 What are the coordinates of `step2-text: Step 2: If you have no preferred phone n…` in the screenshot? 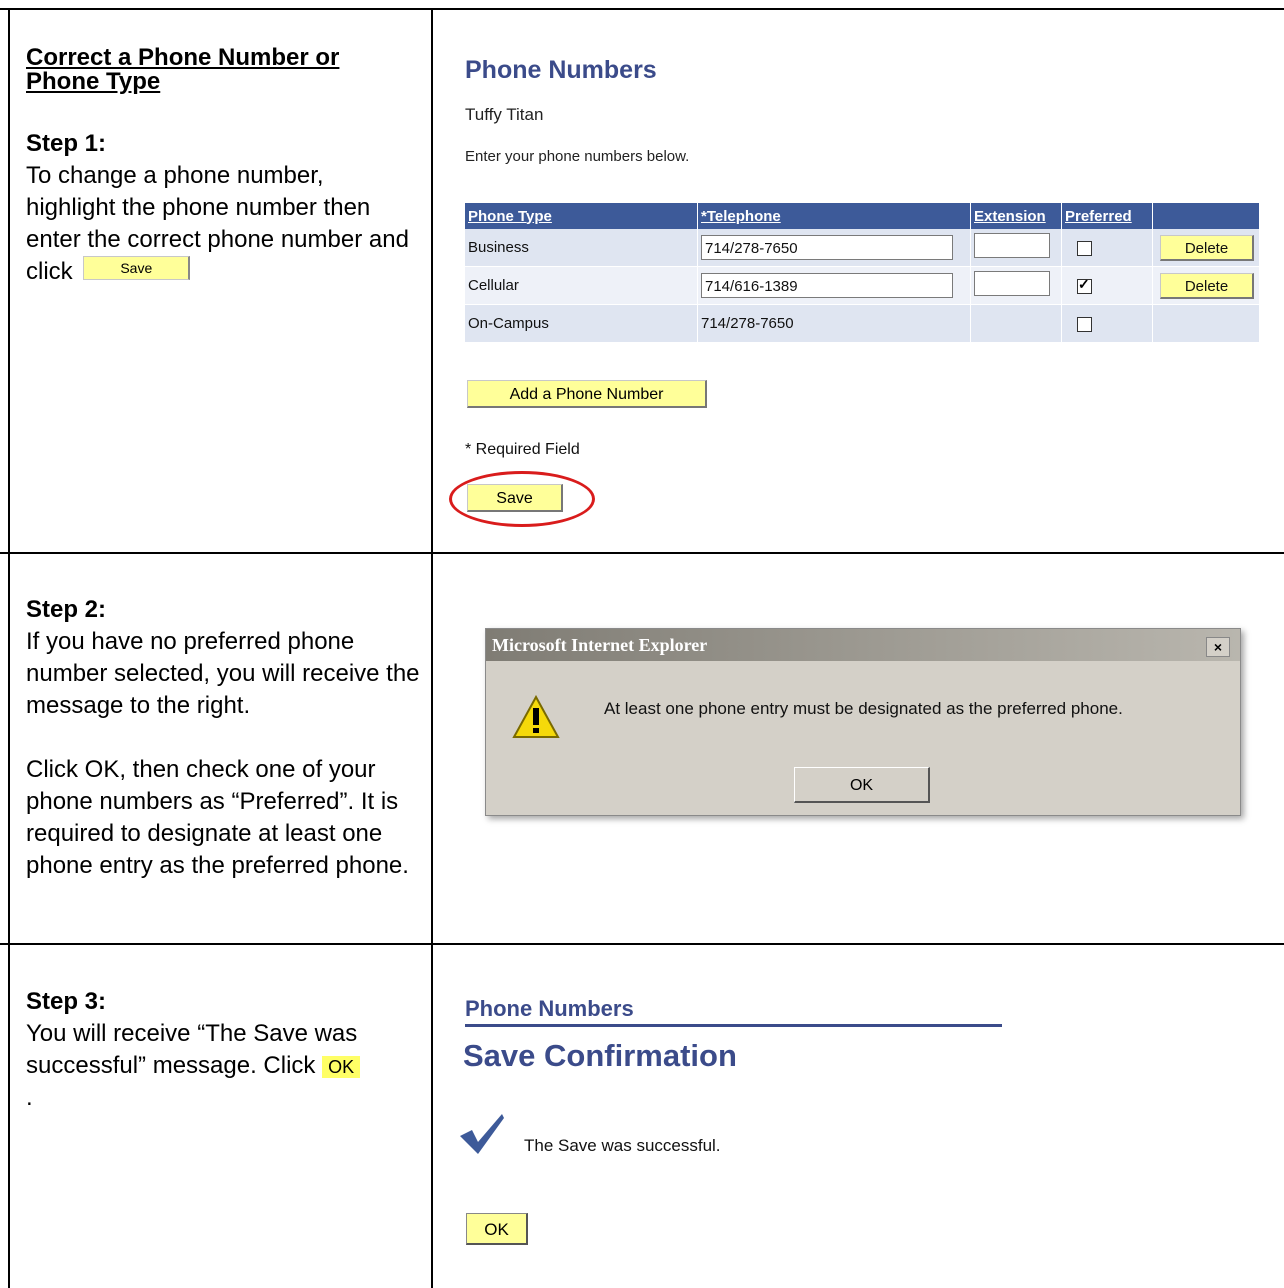 It's located at (226, 738).